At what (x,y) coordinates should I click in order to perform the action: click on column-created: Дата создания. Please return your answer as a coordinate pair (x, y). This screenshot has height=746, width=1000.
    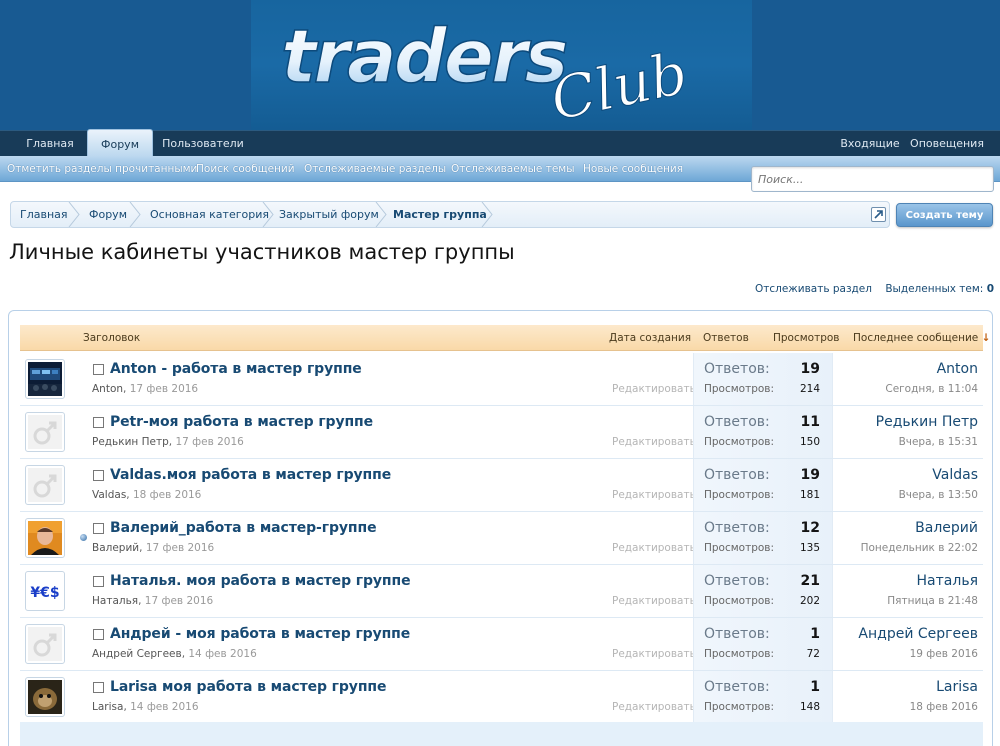
    Looking at the image, I should click on (650, 338).